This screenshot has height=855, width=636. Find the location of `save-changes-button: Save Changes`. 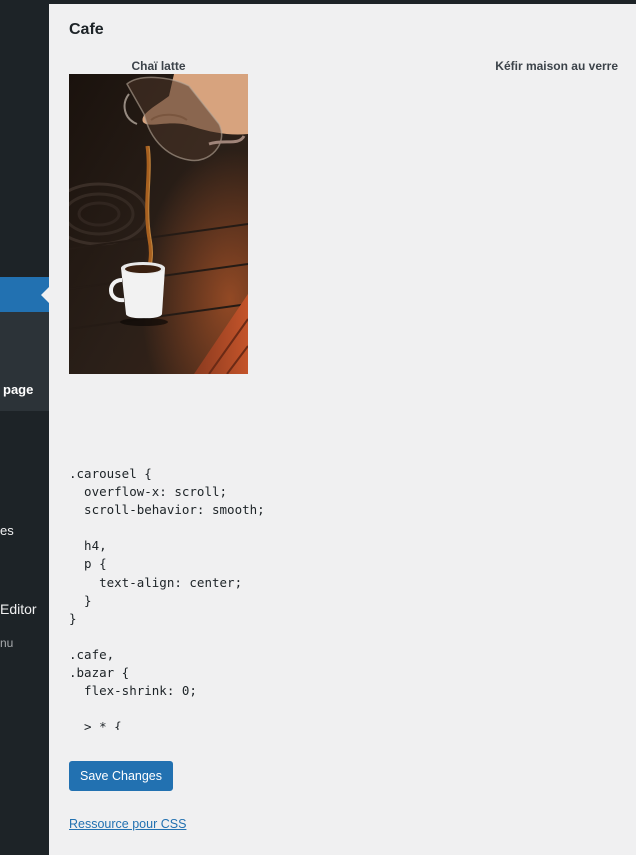

save-changes-button: Save Changes is located at coordinates (121, 776).